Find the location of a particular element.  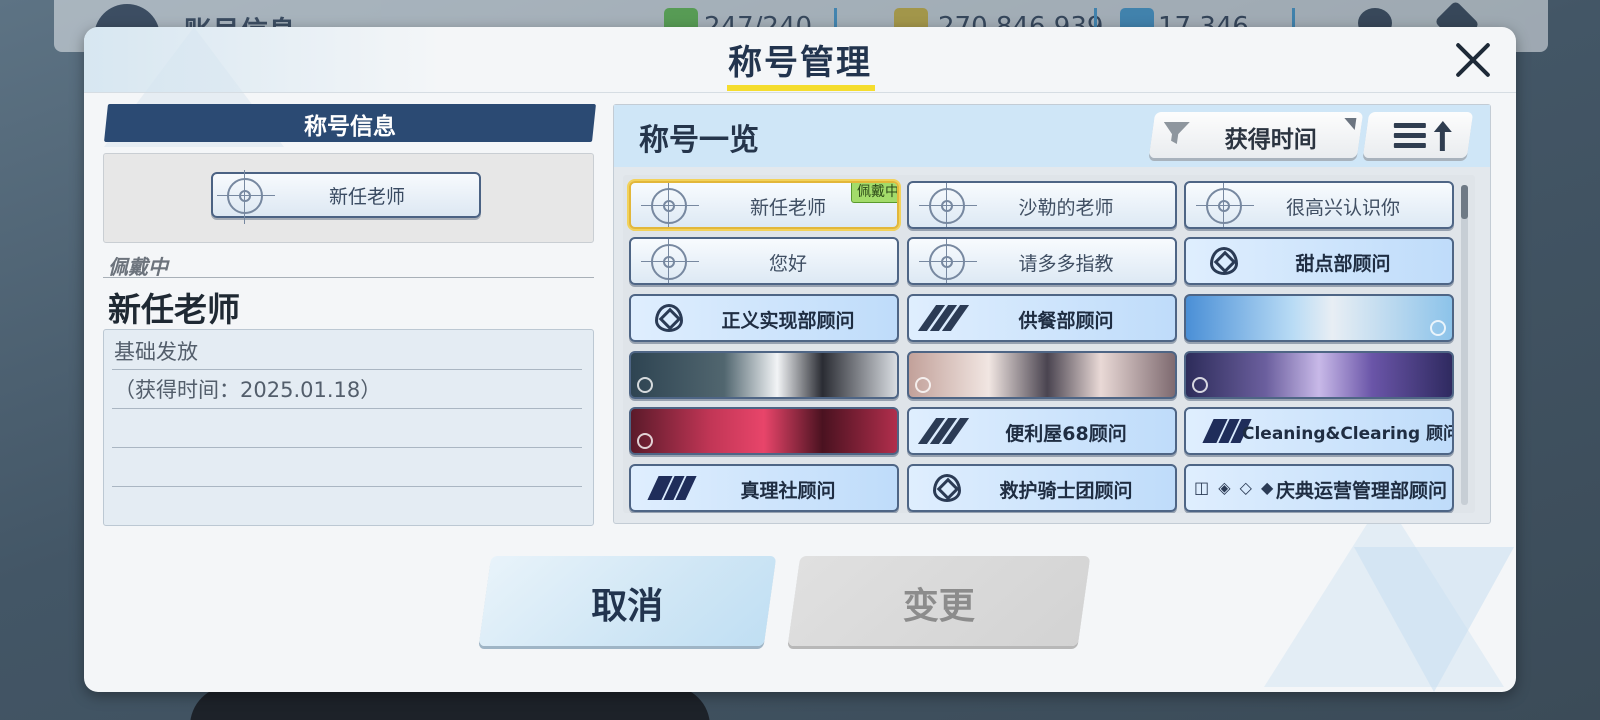

equipped-badge: 佩戴中 is located at coordinates (874, 193).